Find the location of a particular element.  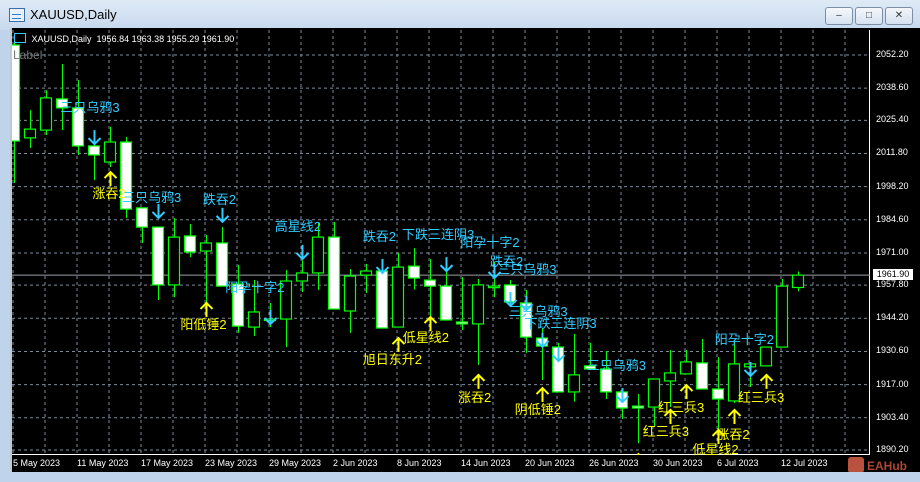

ohlc-close: 1961.90 is located at coordinates (218, 39).